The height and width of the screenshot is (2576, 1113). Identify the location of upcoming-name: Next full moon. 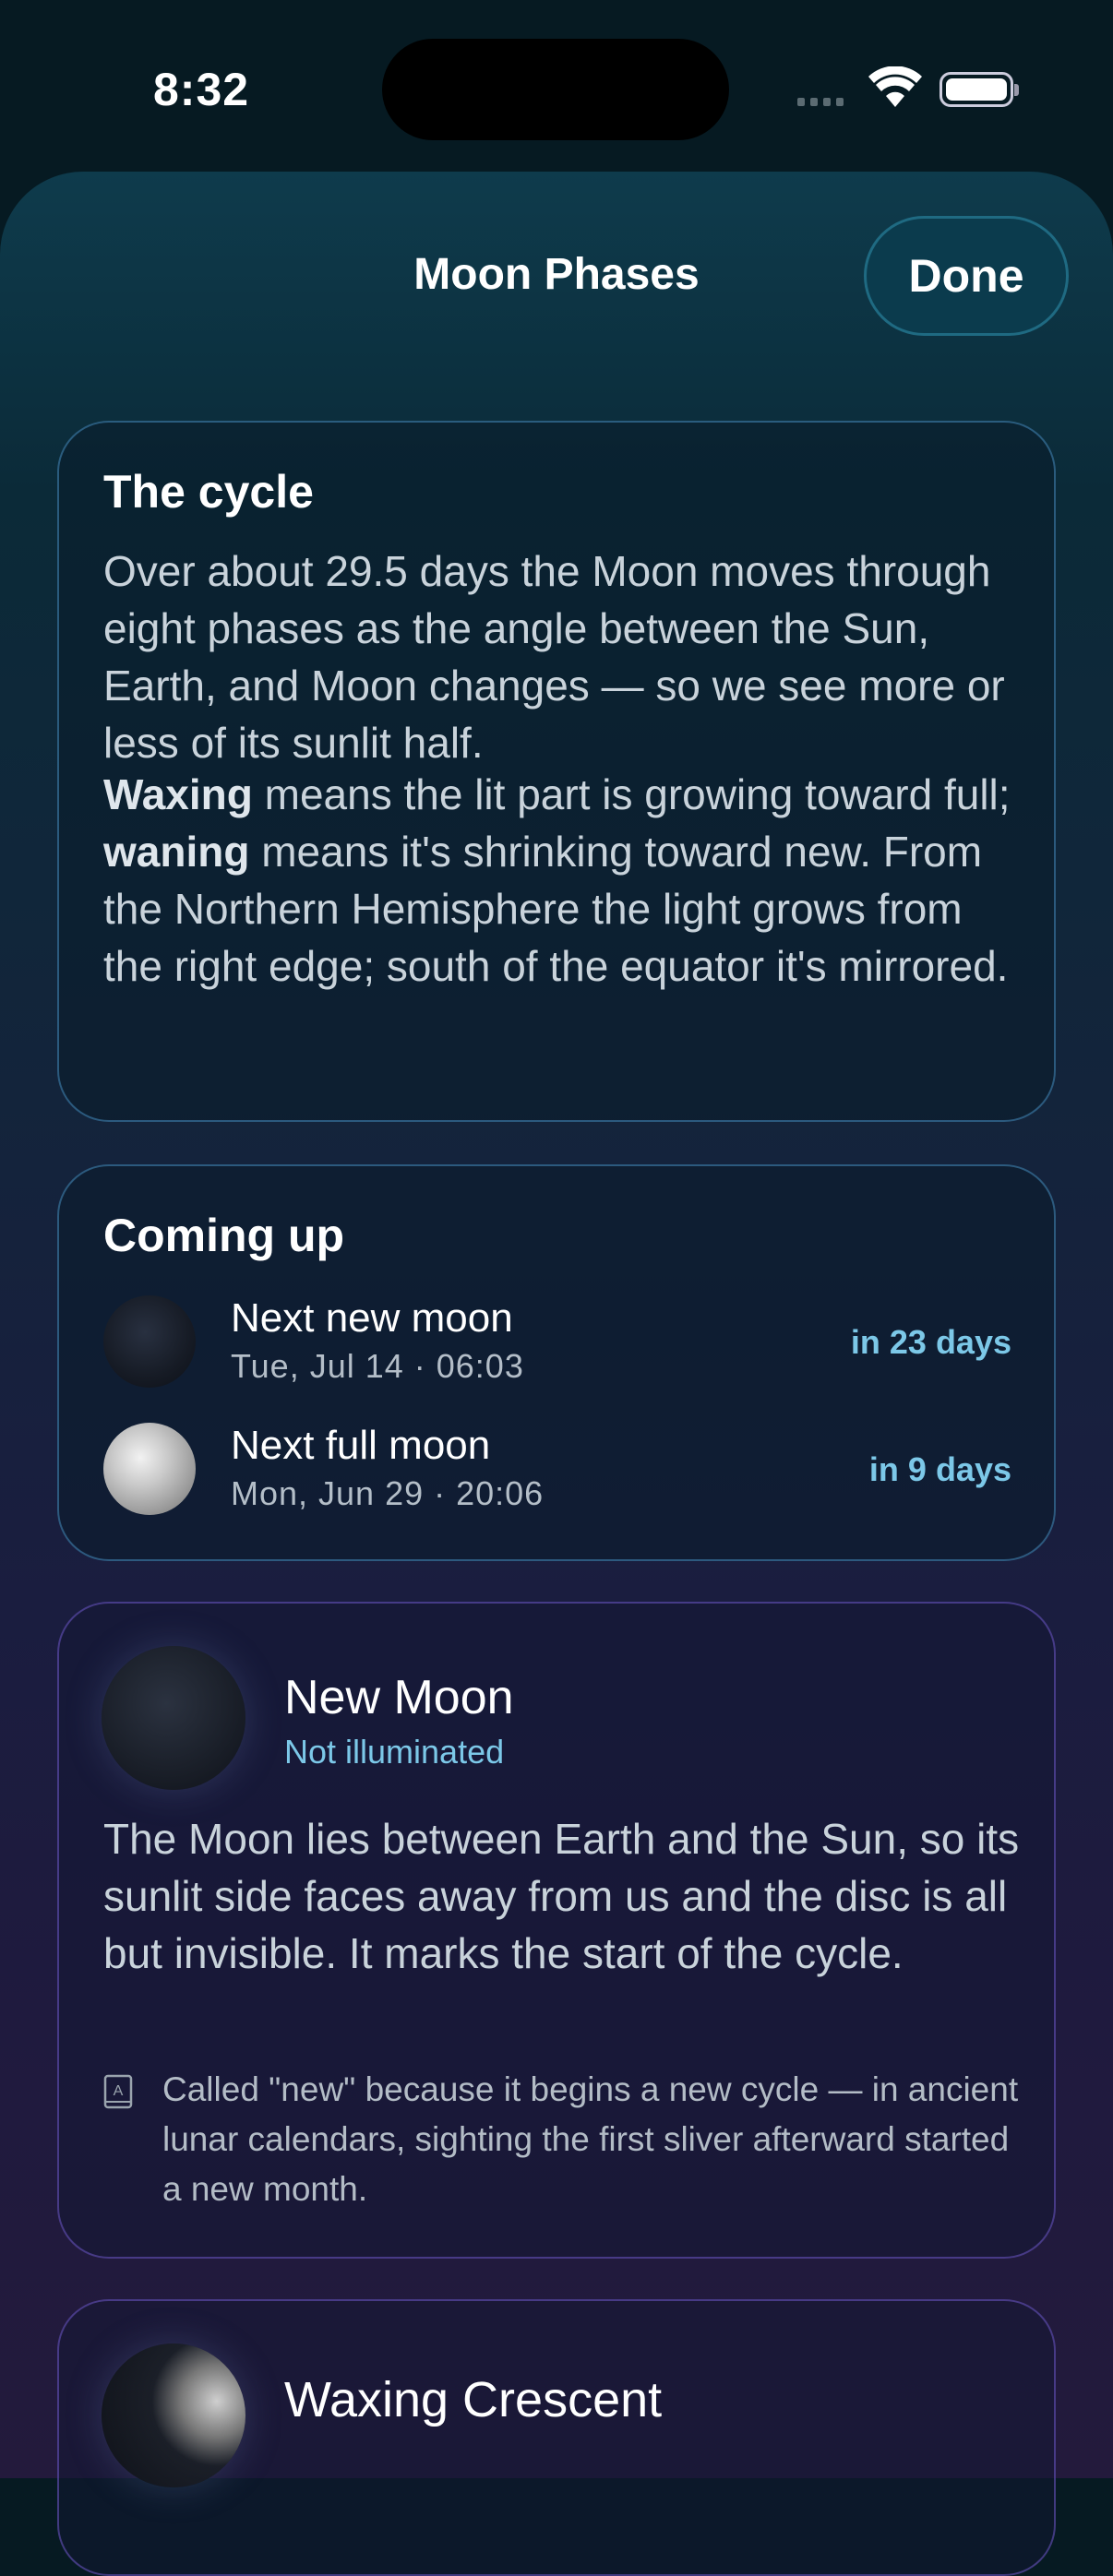
(361, 1446).